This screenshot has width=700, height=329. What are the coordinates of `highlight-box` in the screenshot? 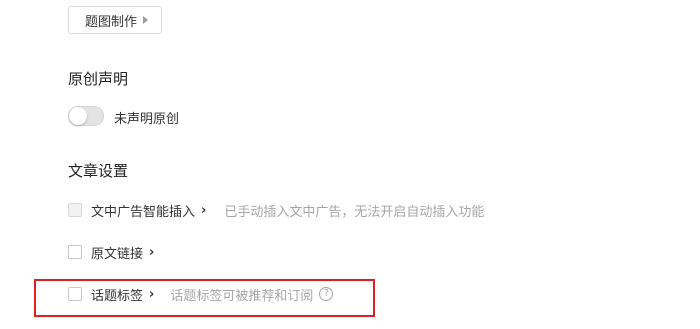 It's located at (204, 298).